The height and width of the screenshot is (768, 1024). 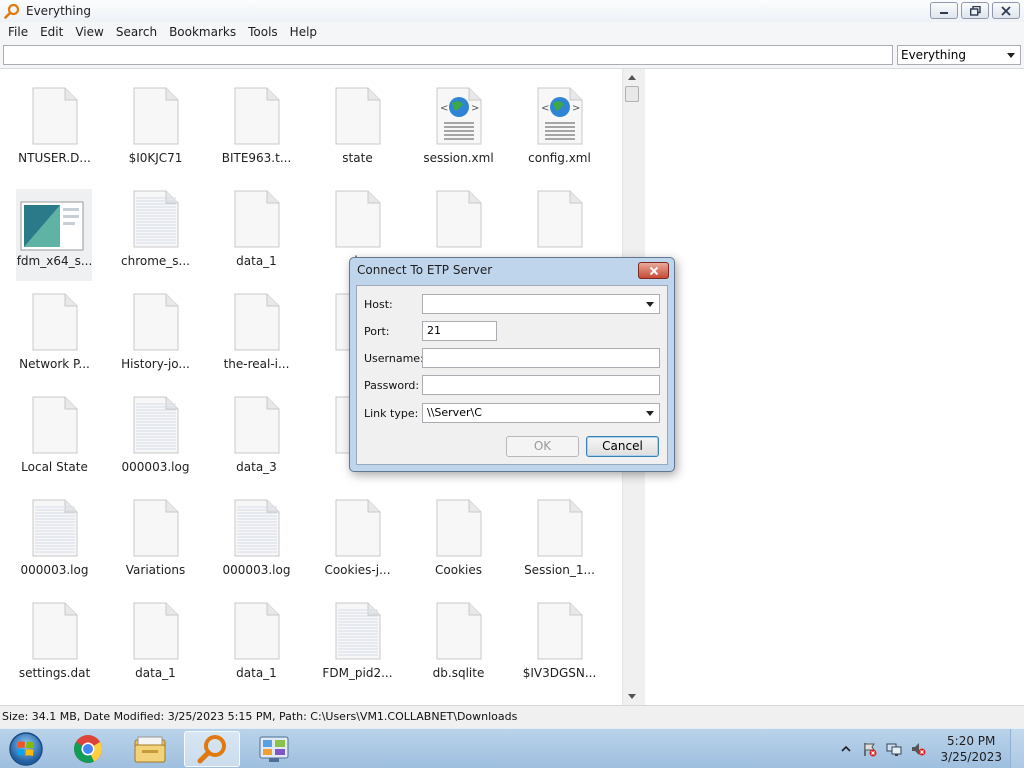 What do you see at coordinates (256, 467) in the screenshot?
I see `file-name: data_3` at bounding box center [256, 467].